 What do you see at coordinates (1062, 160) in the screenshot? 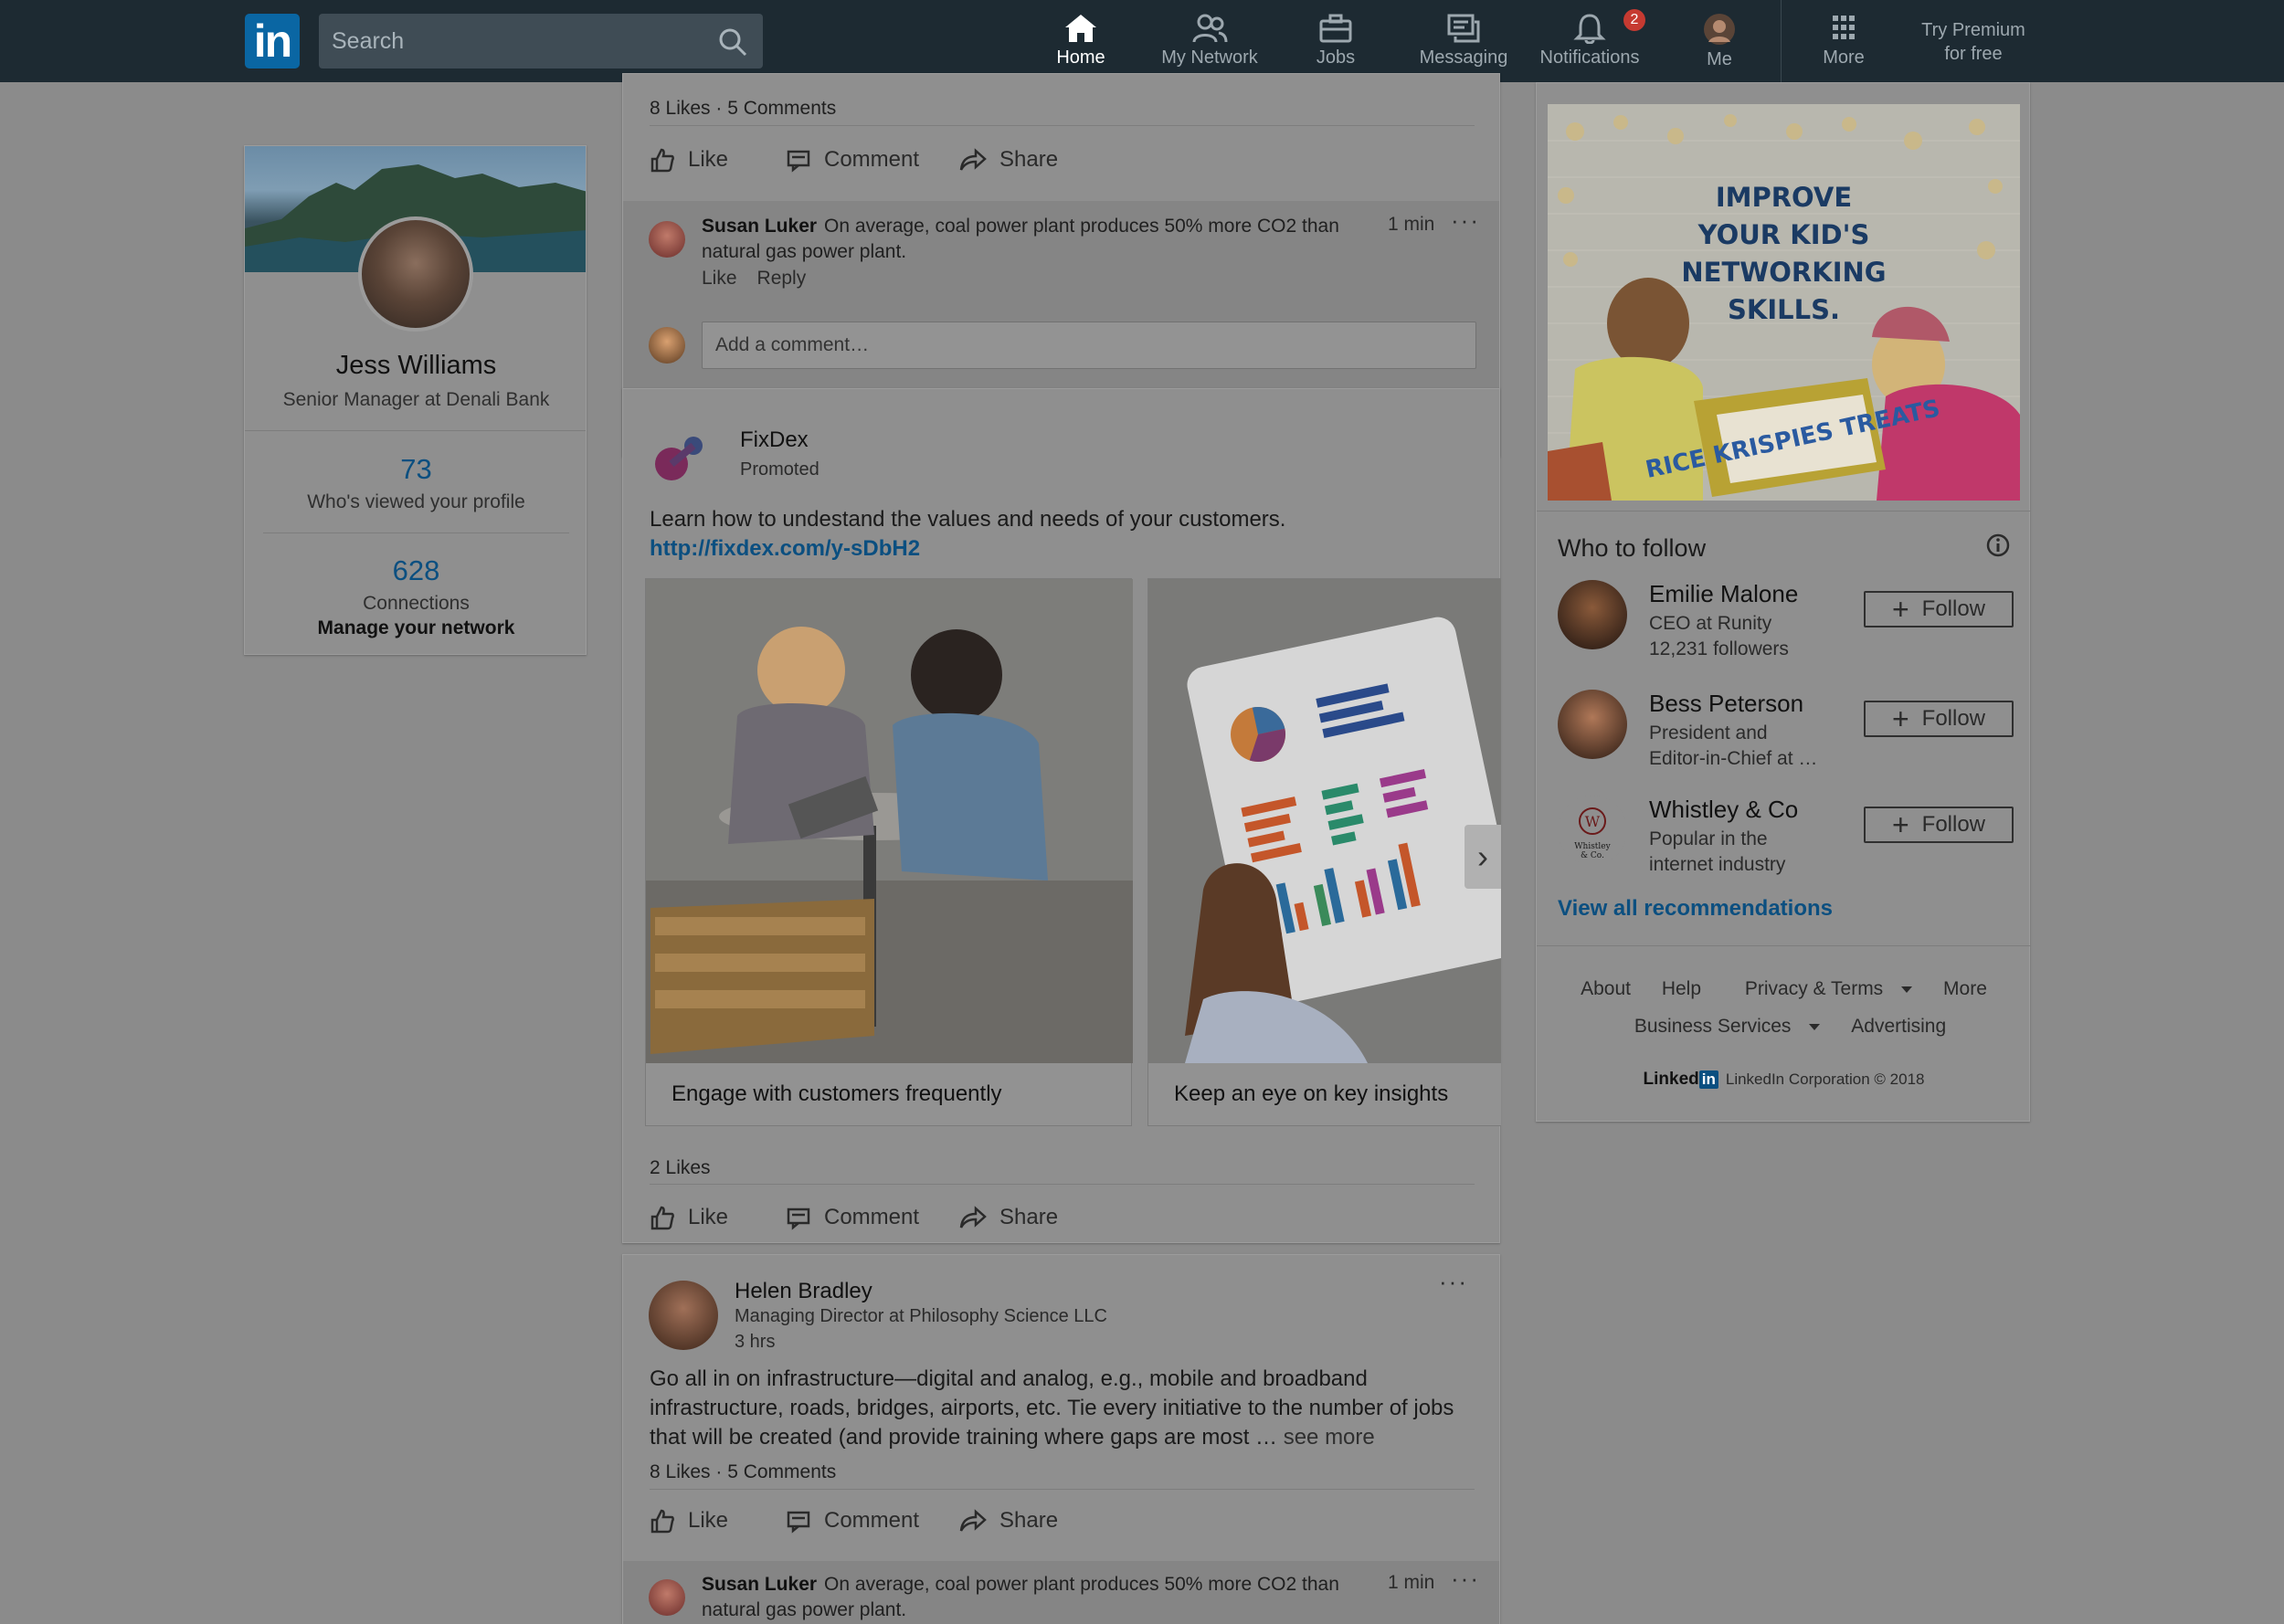
I see `post-actions: Like Comment Share` at bounding box center [1062, 160].